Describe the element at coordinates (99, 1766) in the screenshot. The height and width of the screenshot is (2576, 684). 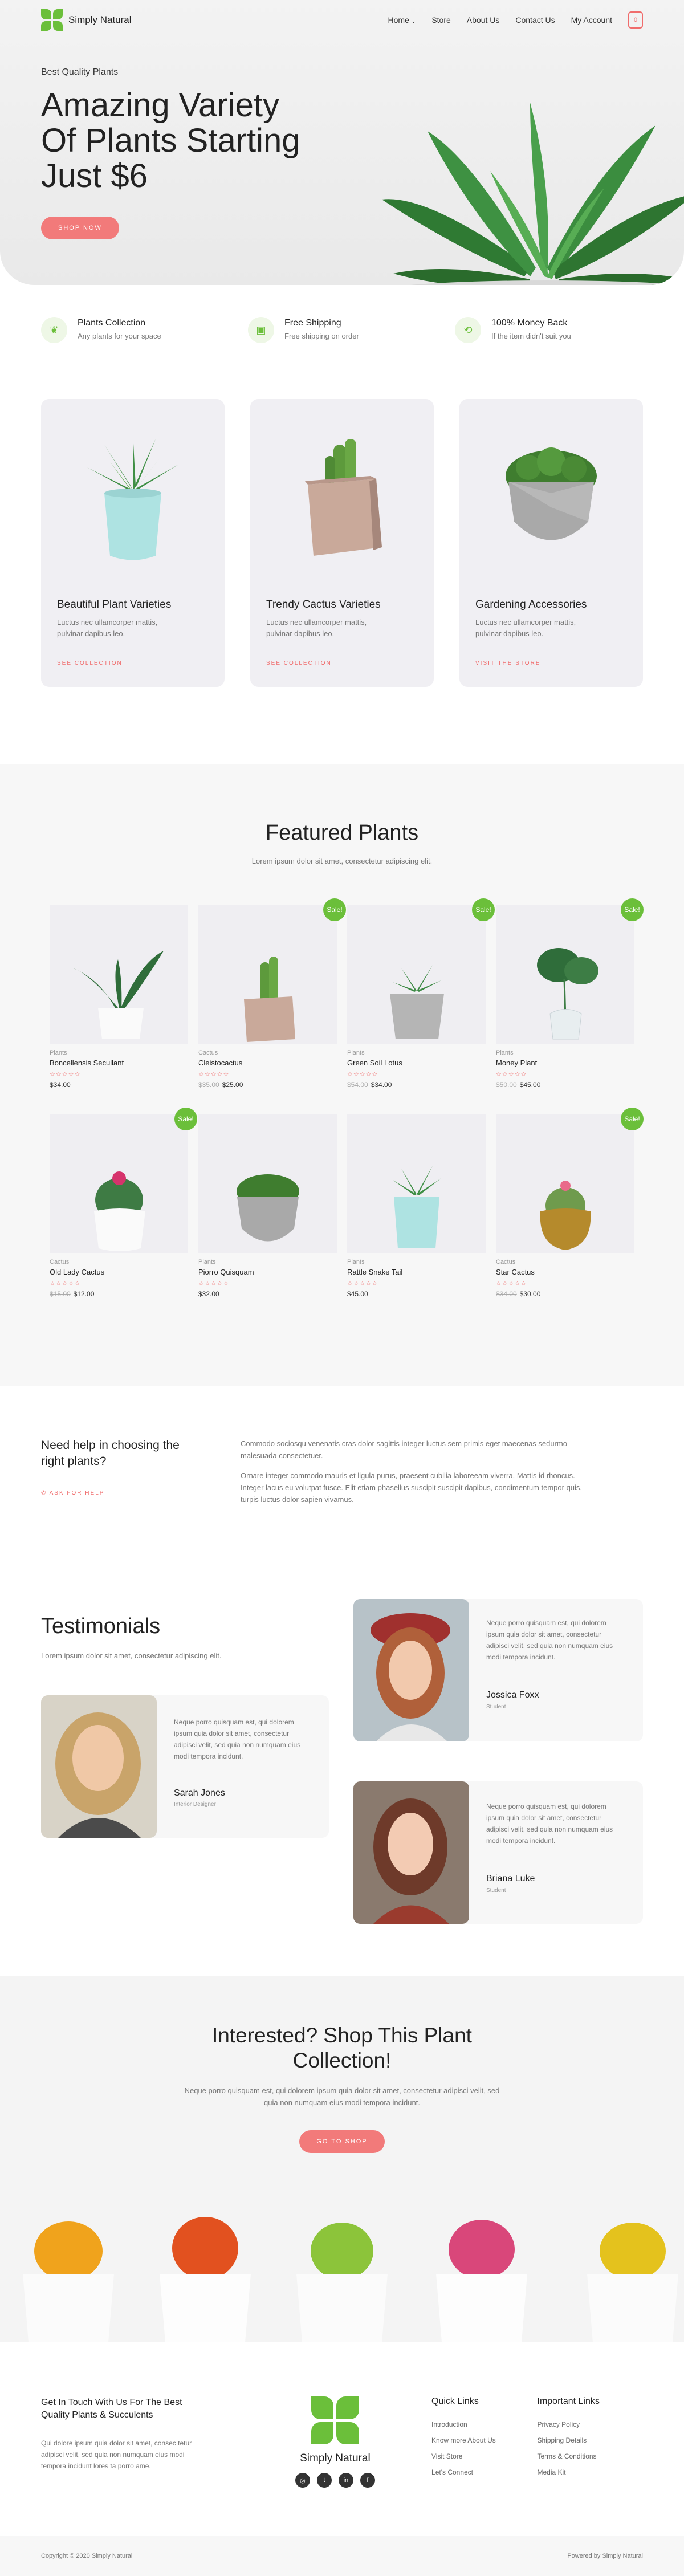
I see `sarah-photo` at that location.